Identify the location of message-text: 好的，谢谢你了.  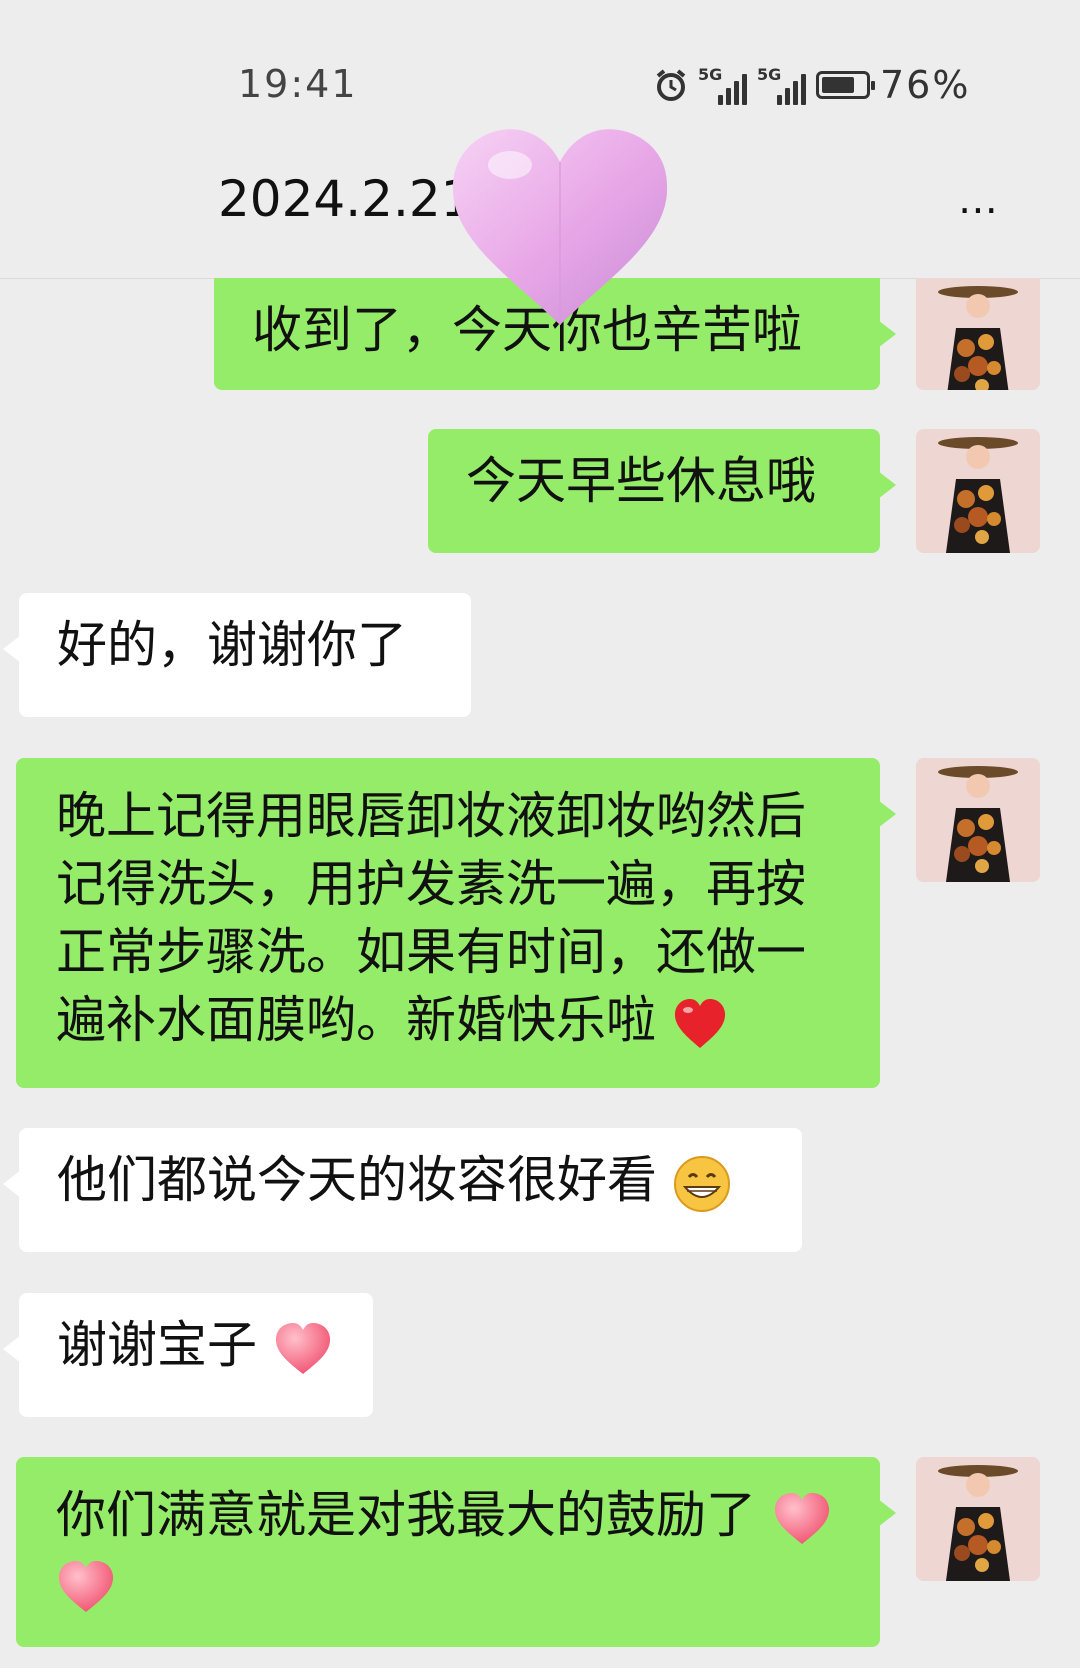
(232, 645).